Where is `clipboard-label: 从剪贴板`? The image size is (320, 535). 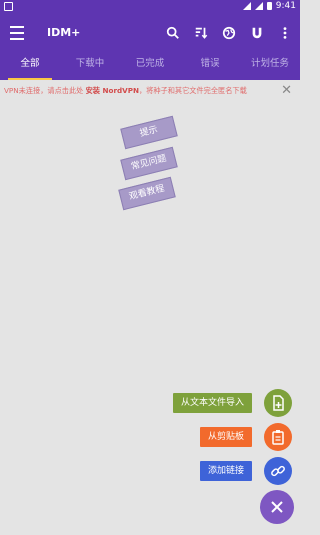
clipboard-label: 从剪贴板 is located at coordinates (225, 437).